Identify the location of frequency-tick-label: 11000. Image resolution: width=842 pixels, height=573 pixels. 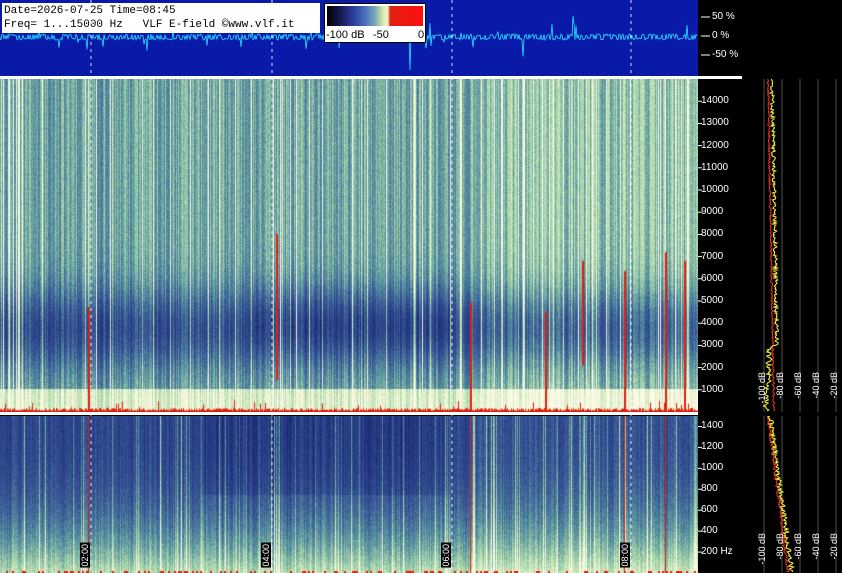
(715, 167).